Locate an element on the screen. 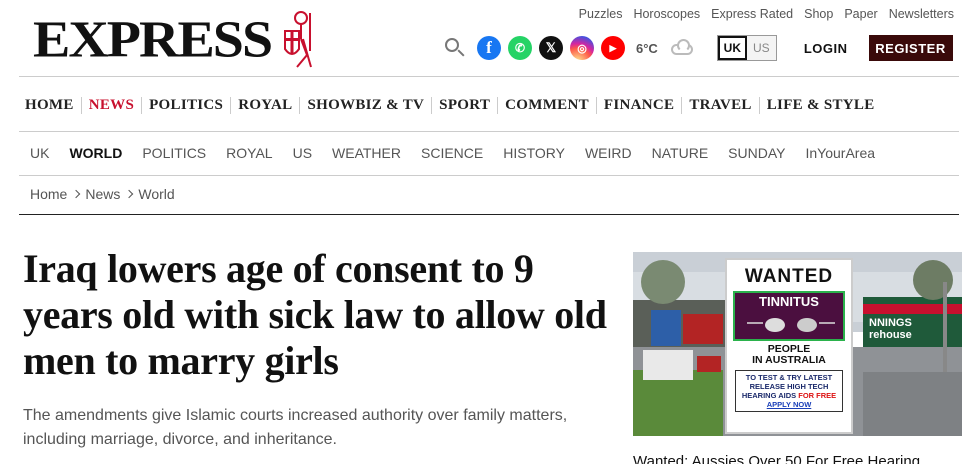  nav-finance: FINANCE is located at coordinates (638, 105).